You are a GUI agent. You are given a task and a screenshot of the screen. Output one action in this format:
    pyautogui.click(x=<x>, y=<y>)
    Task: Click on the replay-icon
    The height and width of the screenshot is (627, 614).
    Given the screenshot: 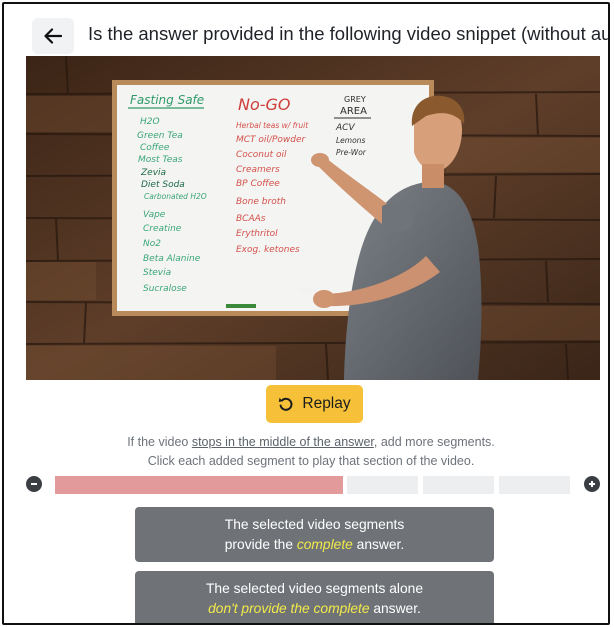 What is the action you would take?
    pyautogui.click(x=286, y=404)
    